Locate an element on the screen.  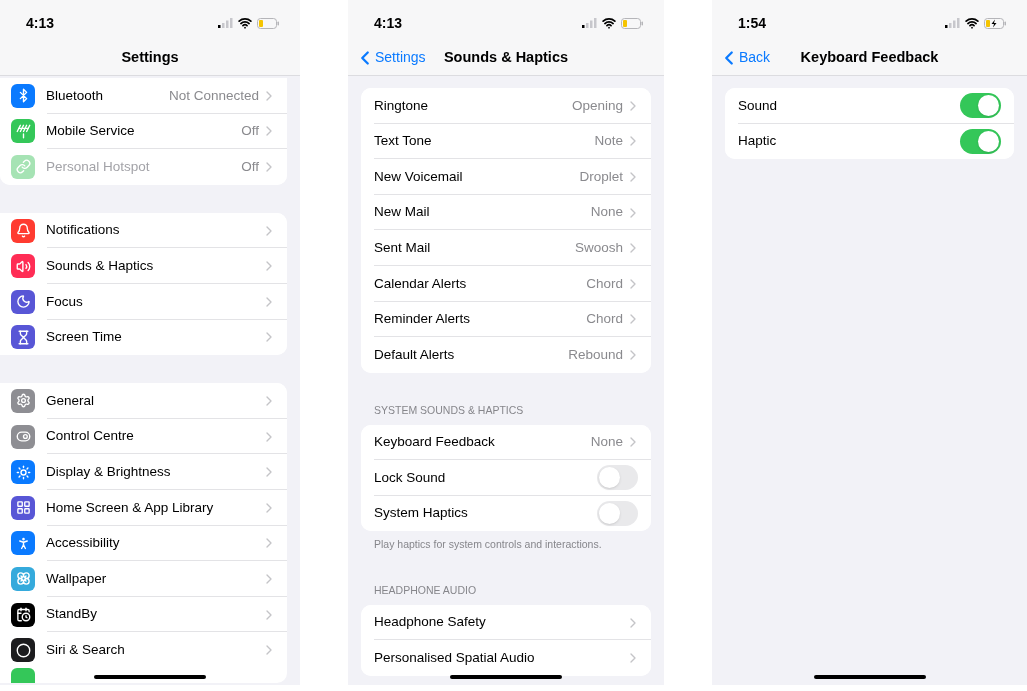
row-value: Note is located at coordinates (608, 141).